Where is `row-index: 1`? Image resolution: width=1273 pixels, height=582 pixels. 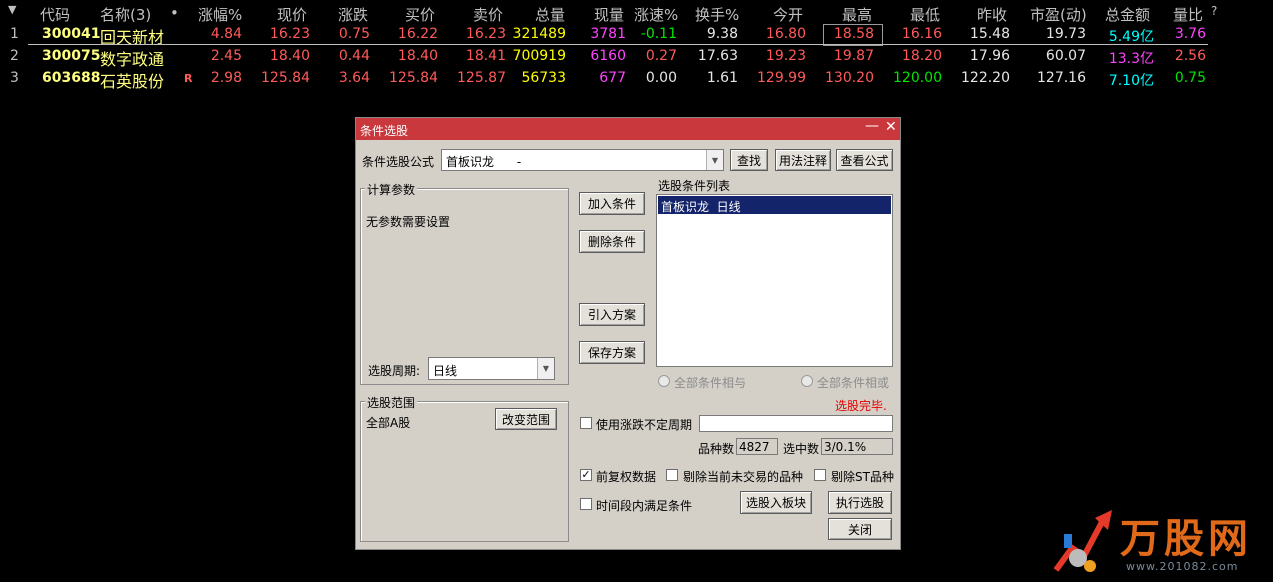 row-index: 1 is located at coordinates (14, 34).